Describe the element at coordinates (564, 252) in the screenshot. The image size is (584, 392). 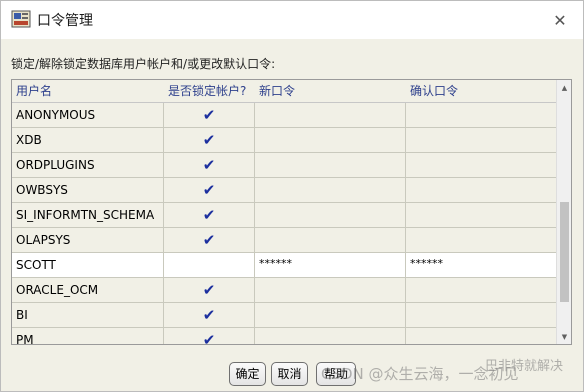
I see `scrollbar-thumb` at that location.